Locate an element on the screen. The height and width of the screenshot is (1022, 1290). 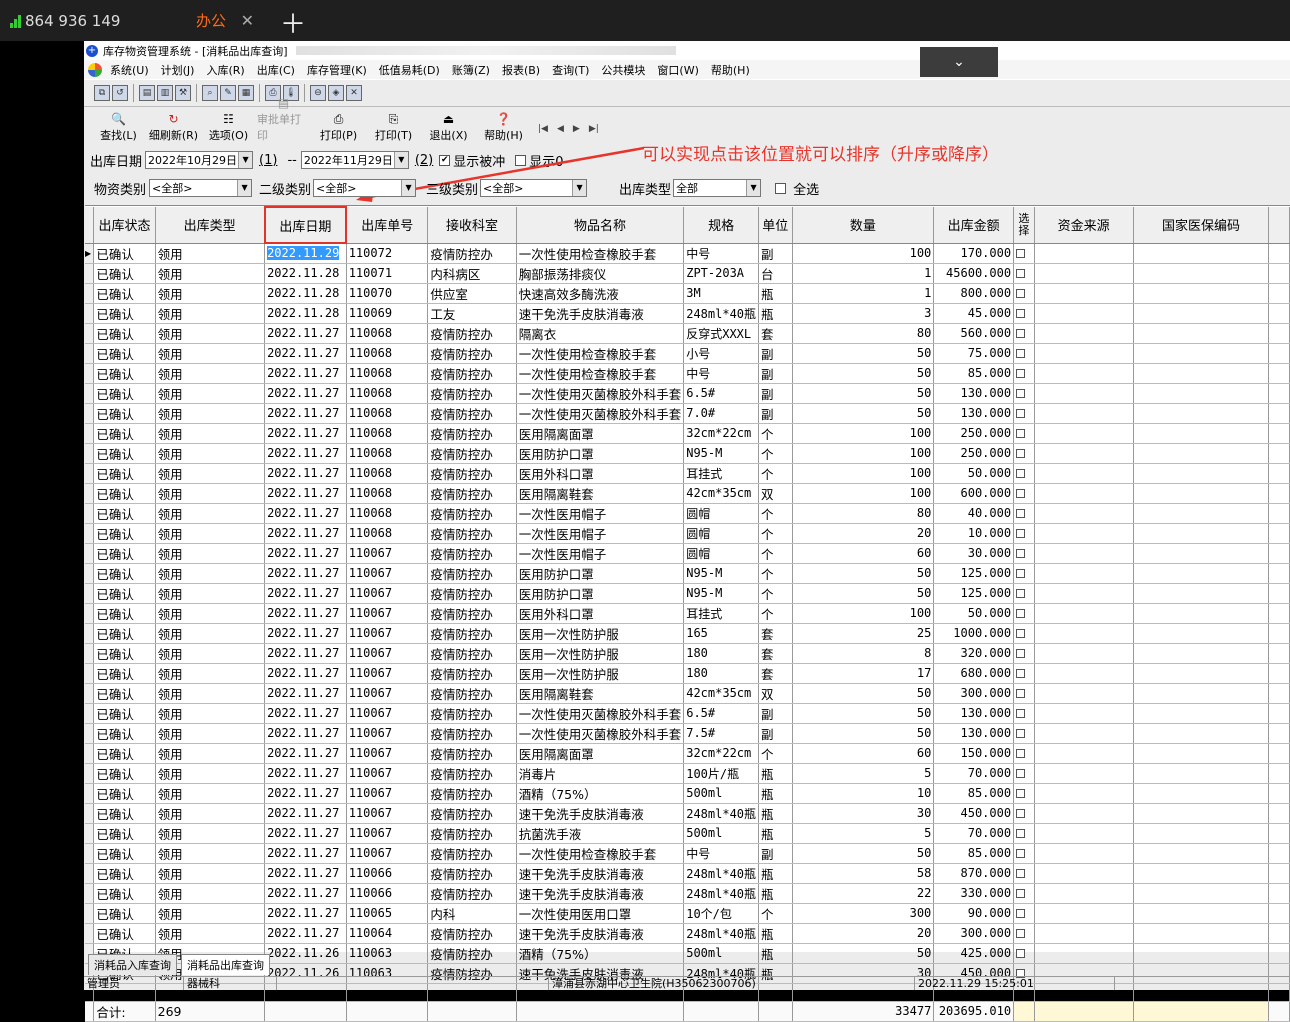
toolbar-button-6: ⏏ 退出(X) is located at coordinates (448, 127).